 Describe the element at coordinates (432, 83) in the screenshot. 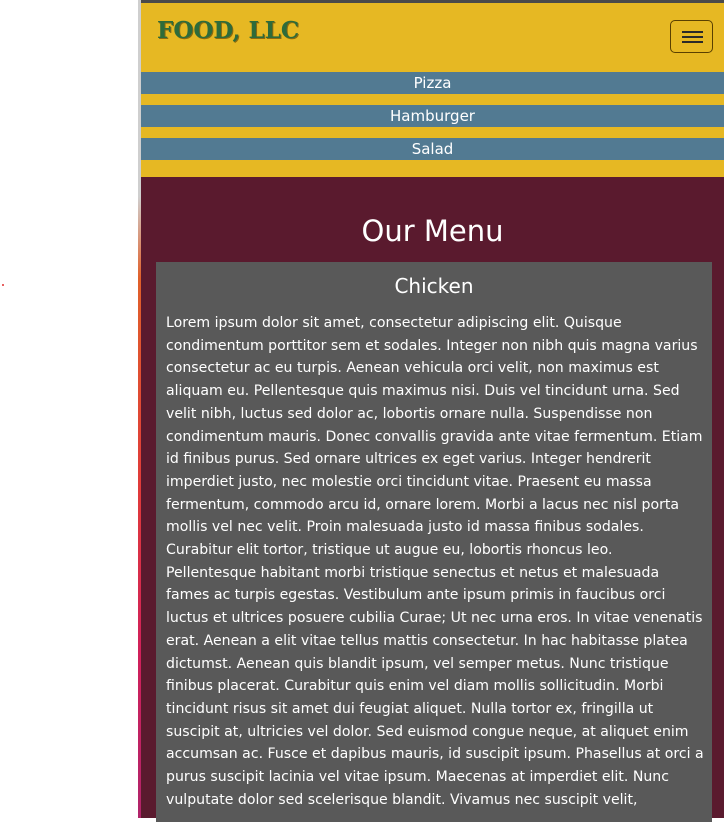

I see `nav-item-pizza: Pizza` at that location.